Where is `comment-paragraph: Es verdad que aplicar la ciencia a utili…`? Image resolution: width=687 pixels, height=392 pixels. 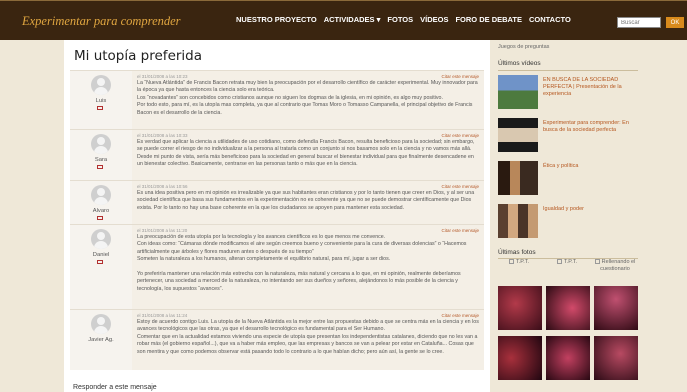 comment-paragraph: Es verdad que aplicar la ciencia a utili… is located at coordinates (306, 153).